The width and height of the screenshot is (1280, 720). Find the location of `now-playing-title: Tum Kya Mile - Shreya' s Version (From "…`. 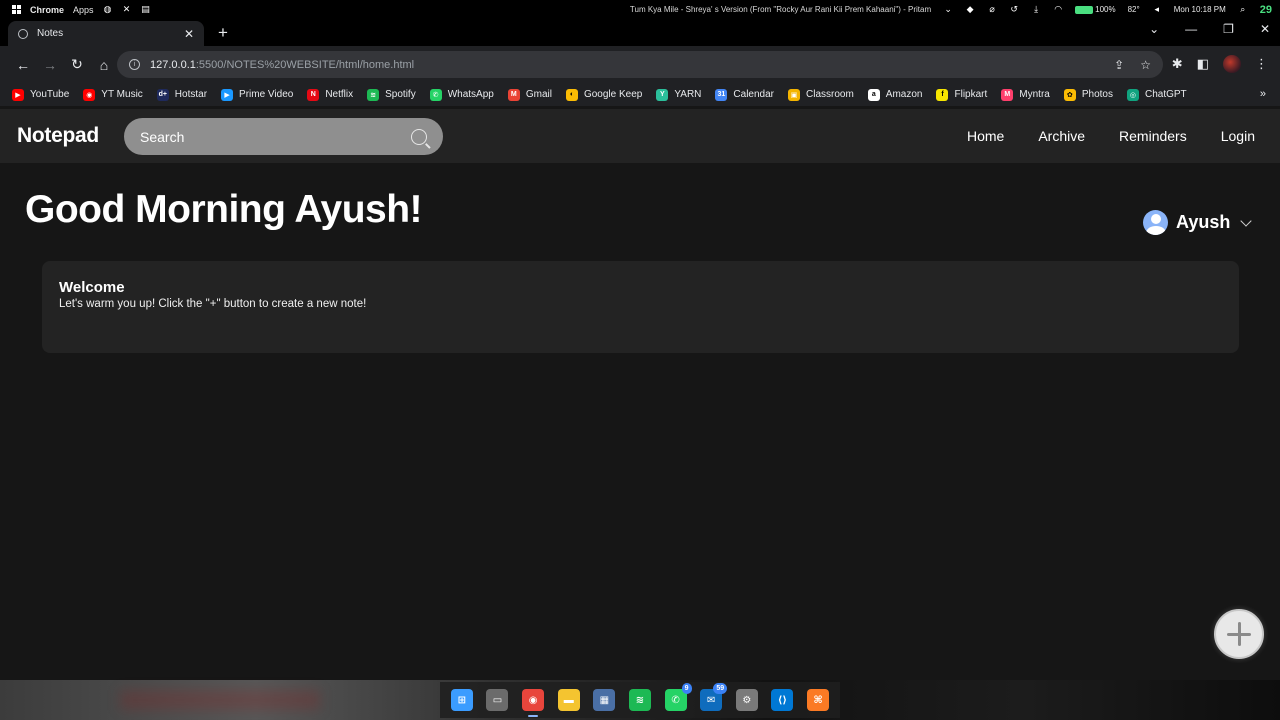

now-playing-title: Tum Kya Mile - Shreya' s Version (From "… is located at coordinates (780, 9).